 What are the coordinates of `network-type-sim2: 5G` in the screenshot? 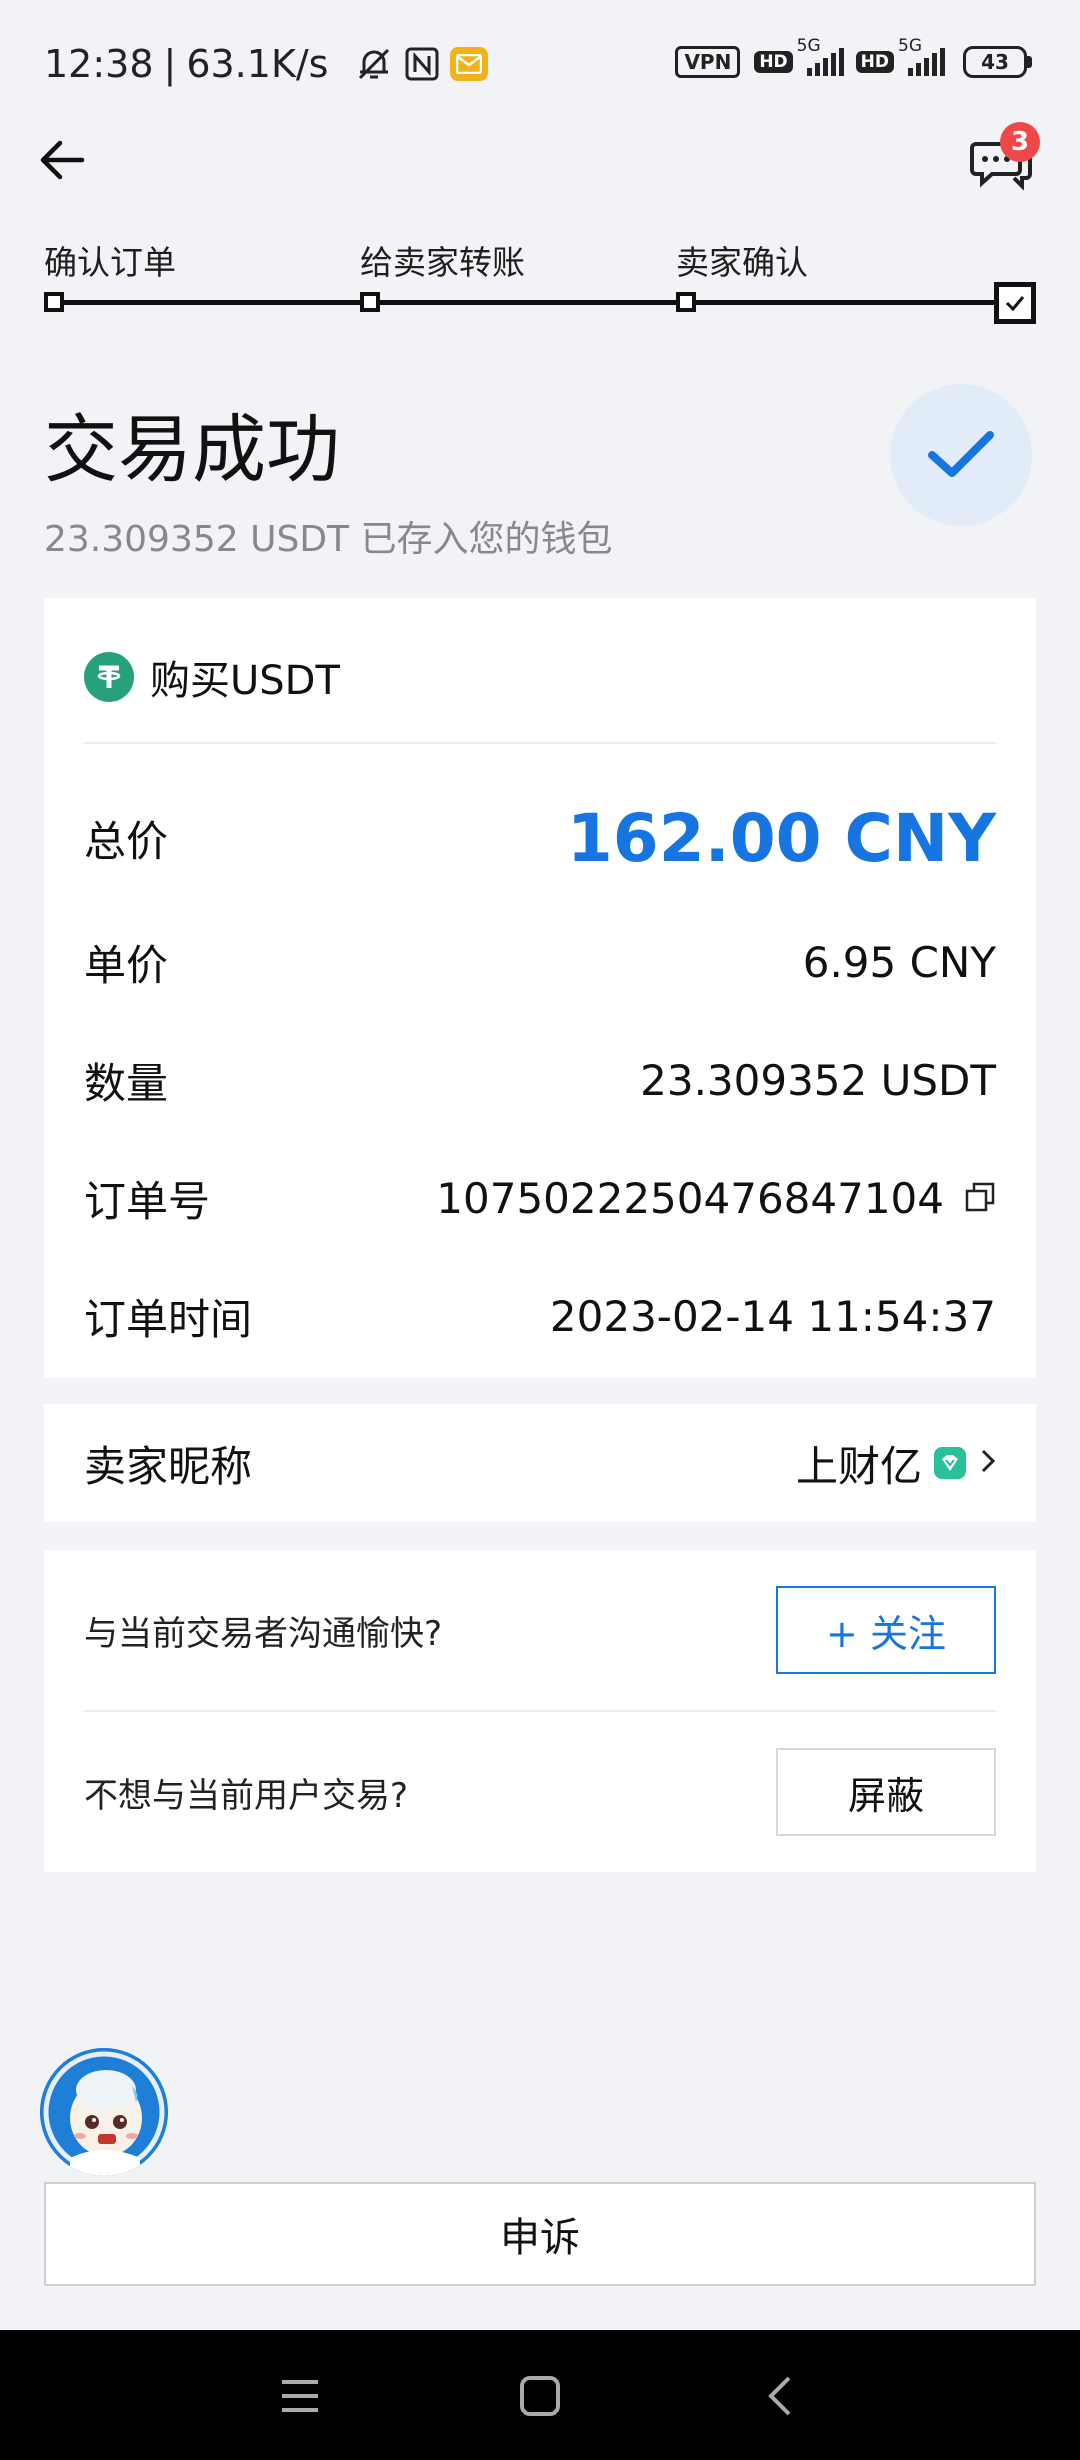 It's located at (910, 46).